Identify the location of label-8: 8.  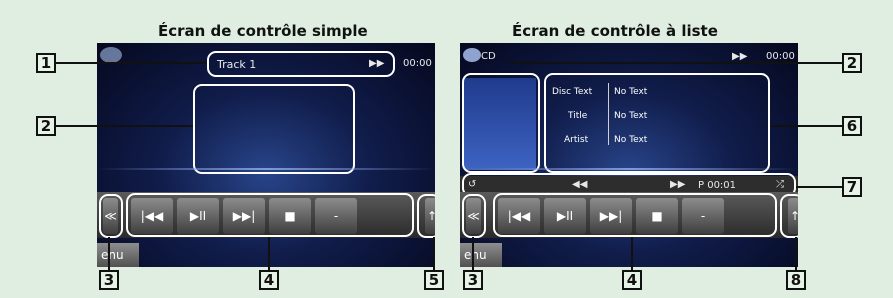
(796, 280).